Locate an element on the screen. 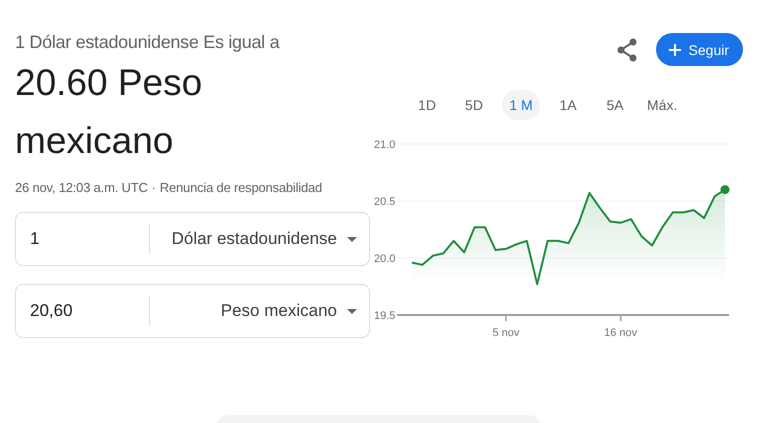 The width and height of the screenshot is (770, 423). y-tick-label: 19.5 is located at coordinates (385, 316).